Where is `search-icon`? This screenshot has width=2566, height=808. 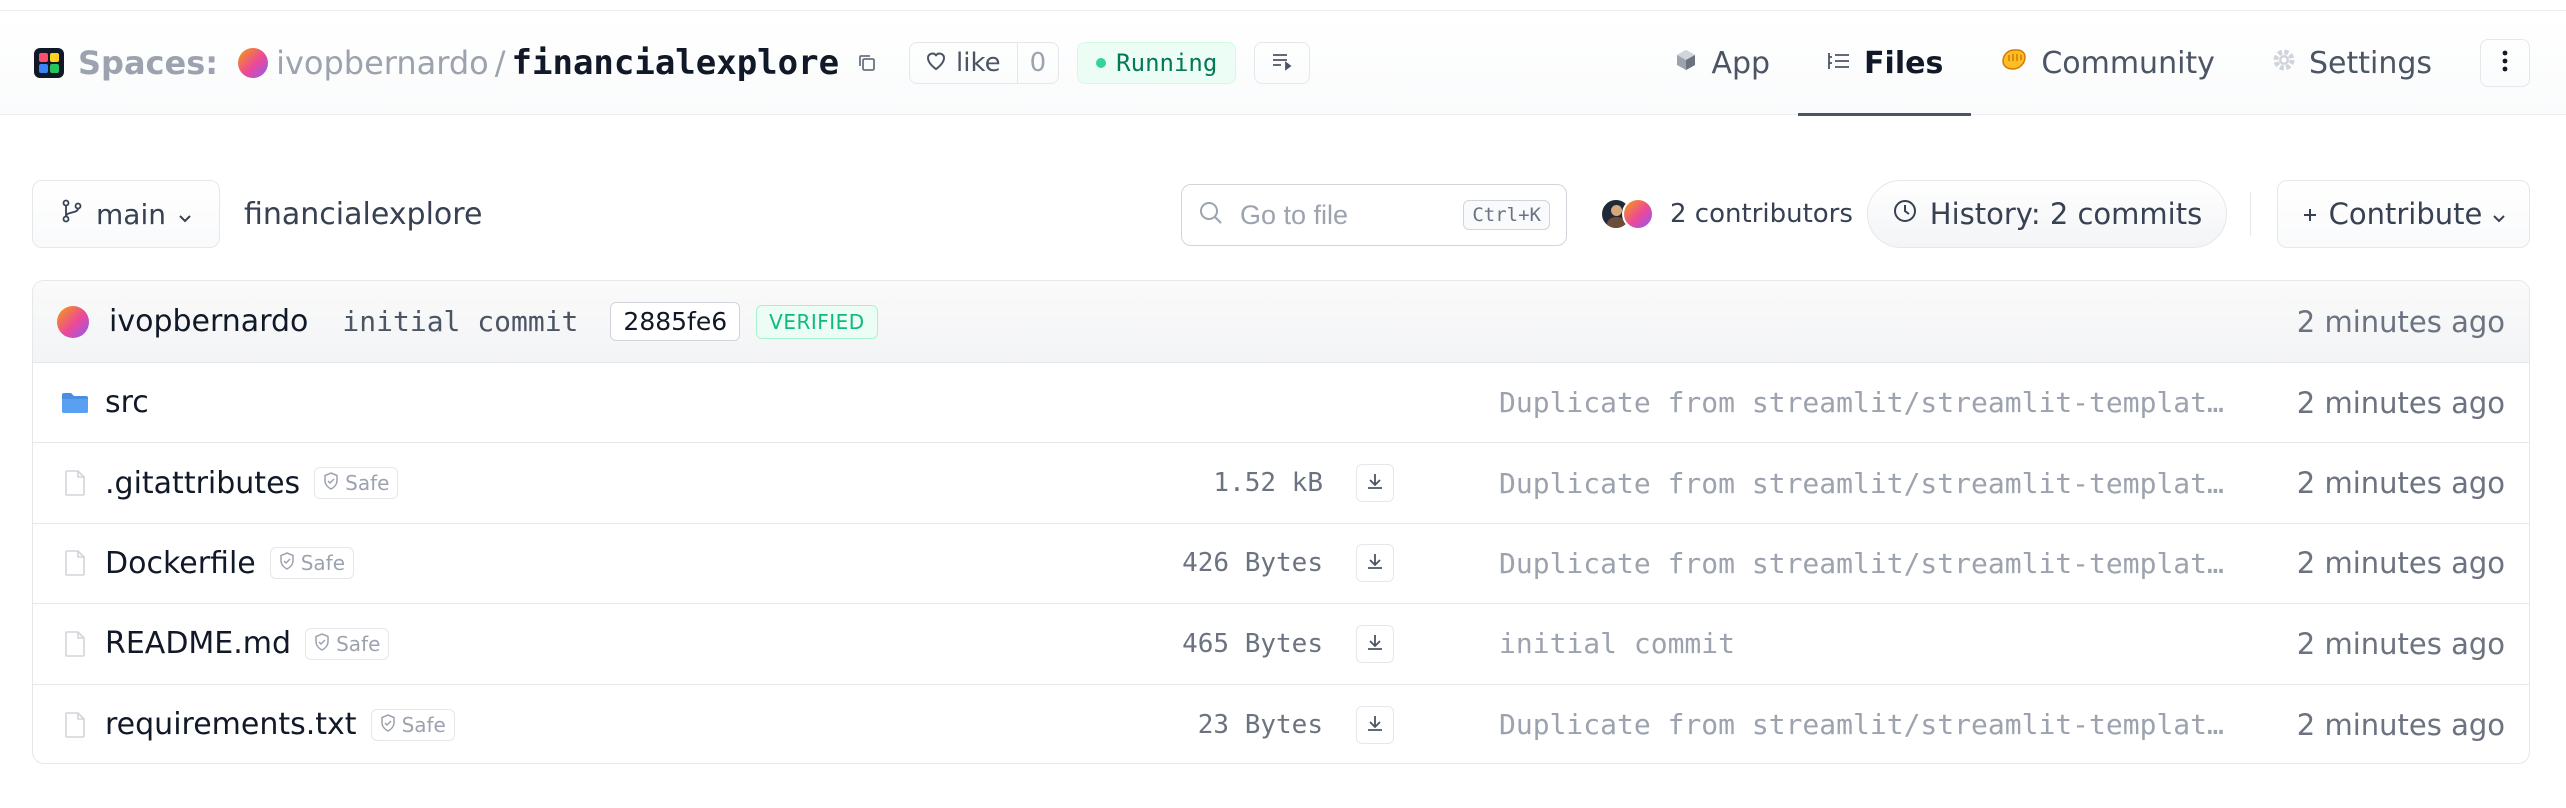 search-icon is located at coordinates (1211, 215).